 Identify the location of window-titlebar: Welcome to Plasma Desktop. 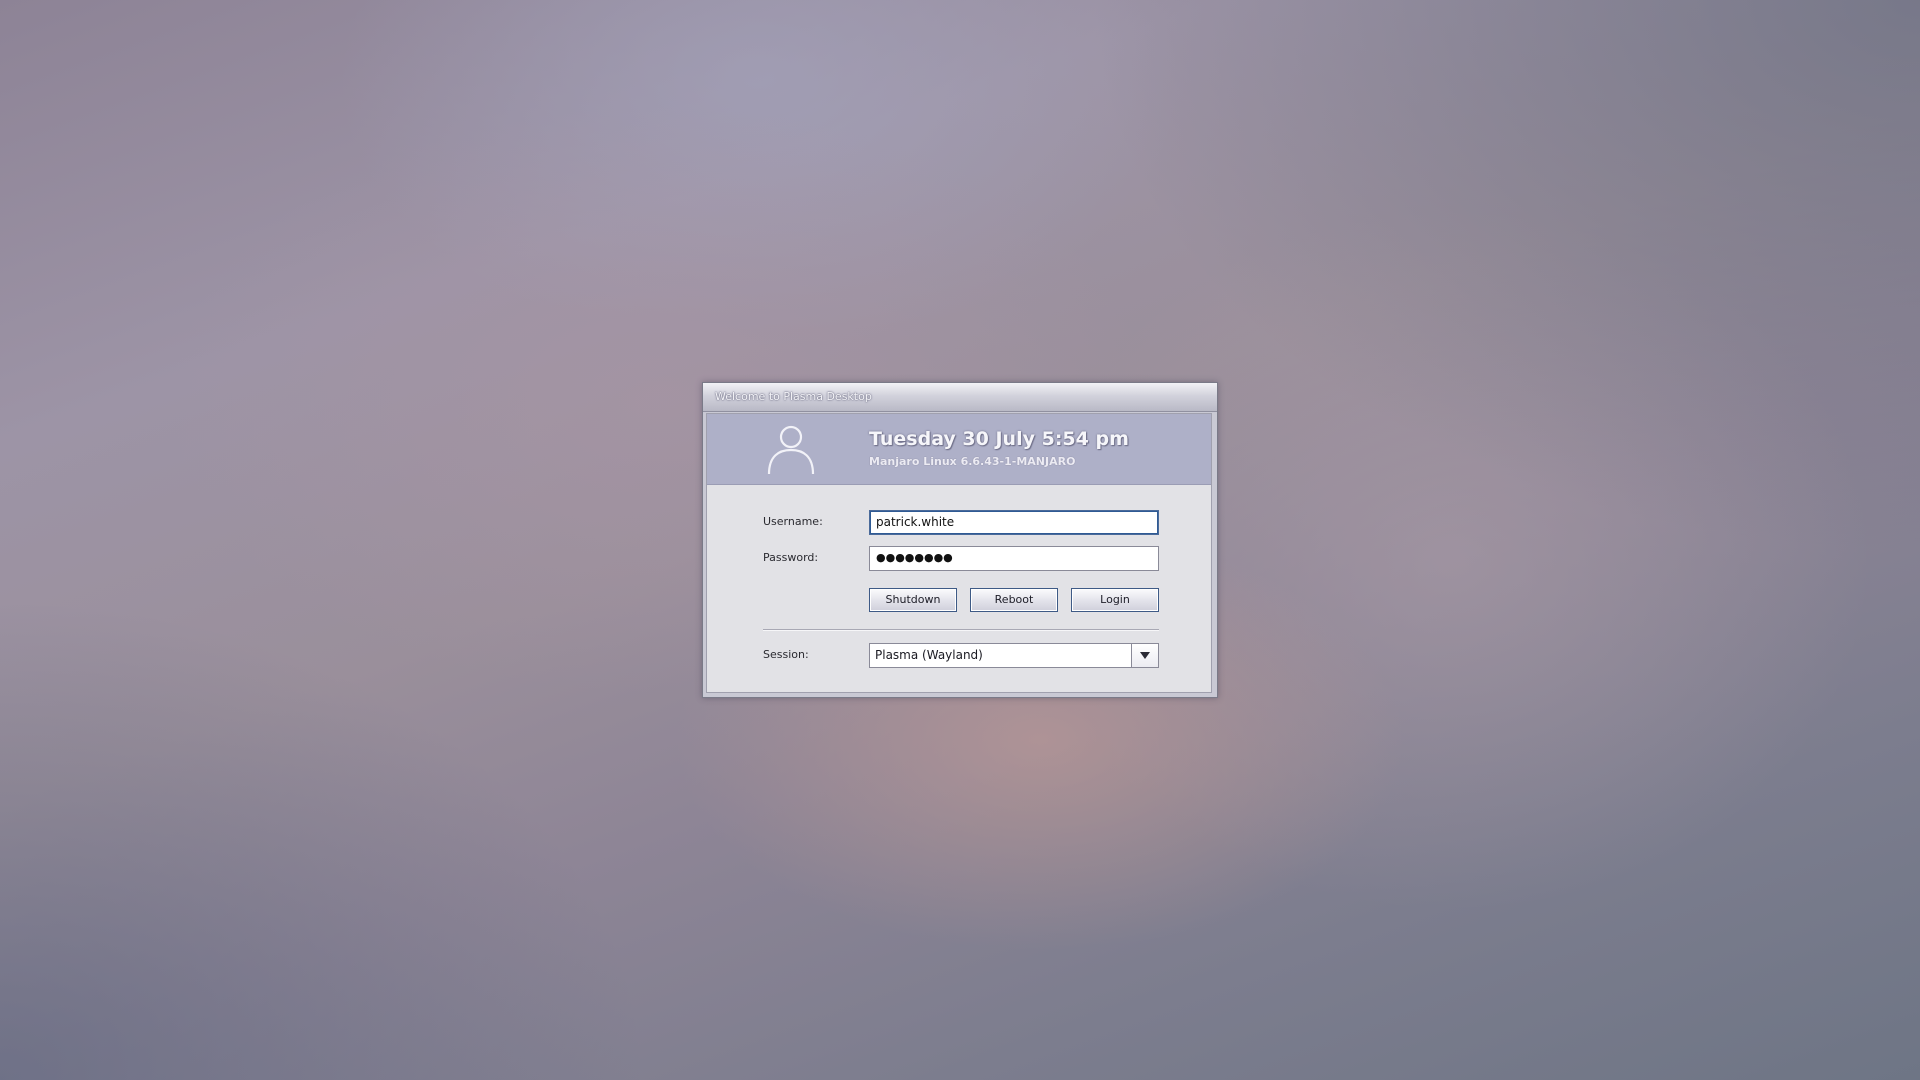
(960, 397).